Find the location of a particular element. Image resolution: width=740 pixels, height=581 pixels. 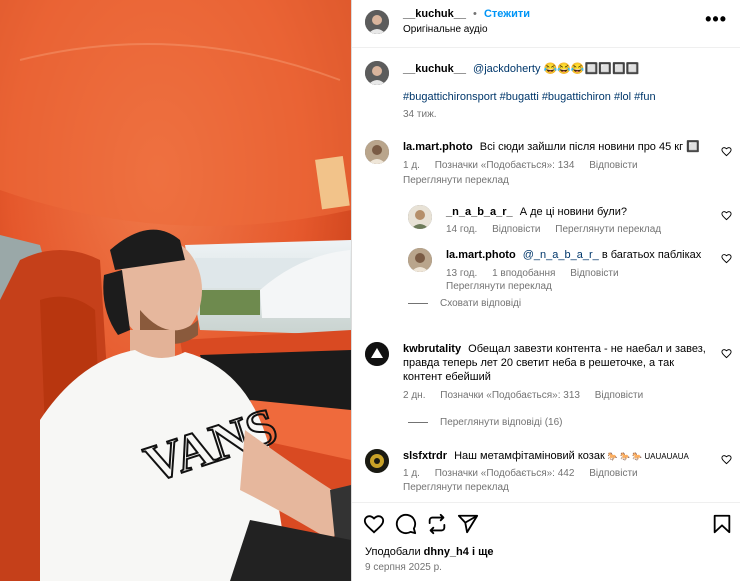

bookmark-icon is located at coordinates (722, 524).